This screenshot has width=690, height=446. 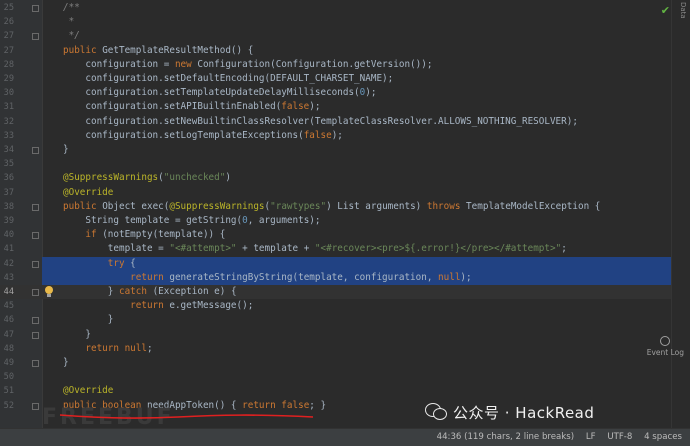 What do you see at coordinates (7, 178) in the screenshot?
I see `line-number: 36` at bounding box center [7, 178].